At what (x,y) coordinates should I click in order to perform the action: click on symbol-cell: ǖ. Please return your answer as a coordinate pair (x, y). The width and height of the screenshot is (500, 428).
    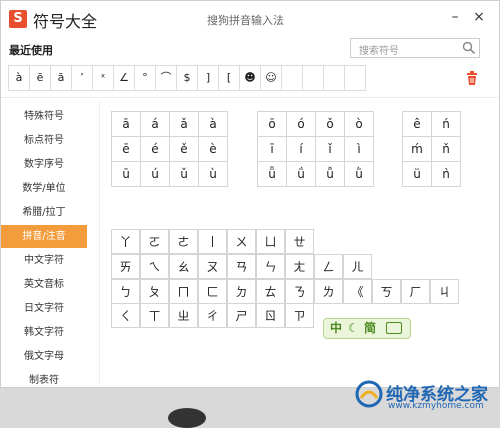
    Looking at the image, I should click on (272, 174).